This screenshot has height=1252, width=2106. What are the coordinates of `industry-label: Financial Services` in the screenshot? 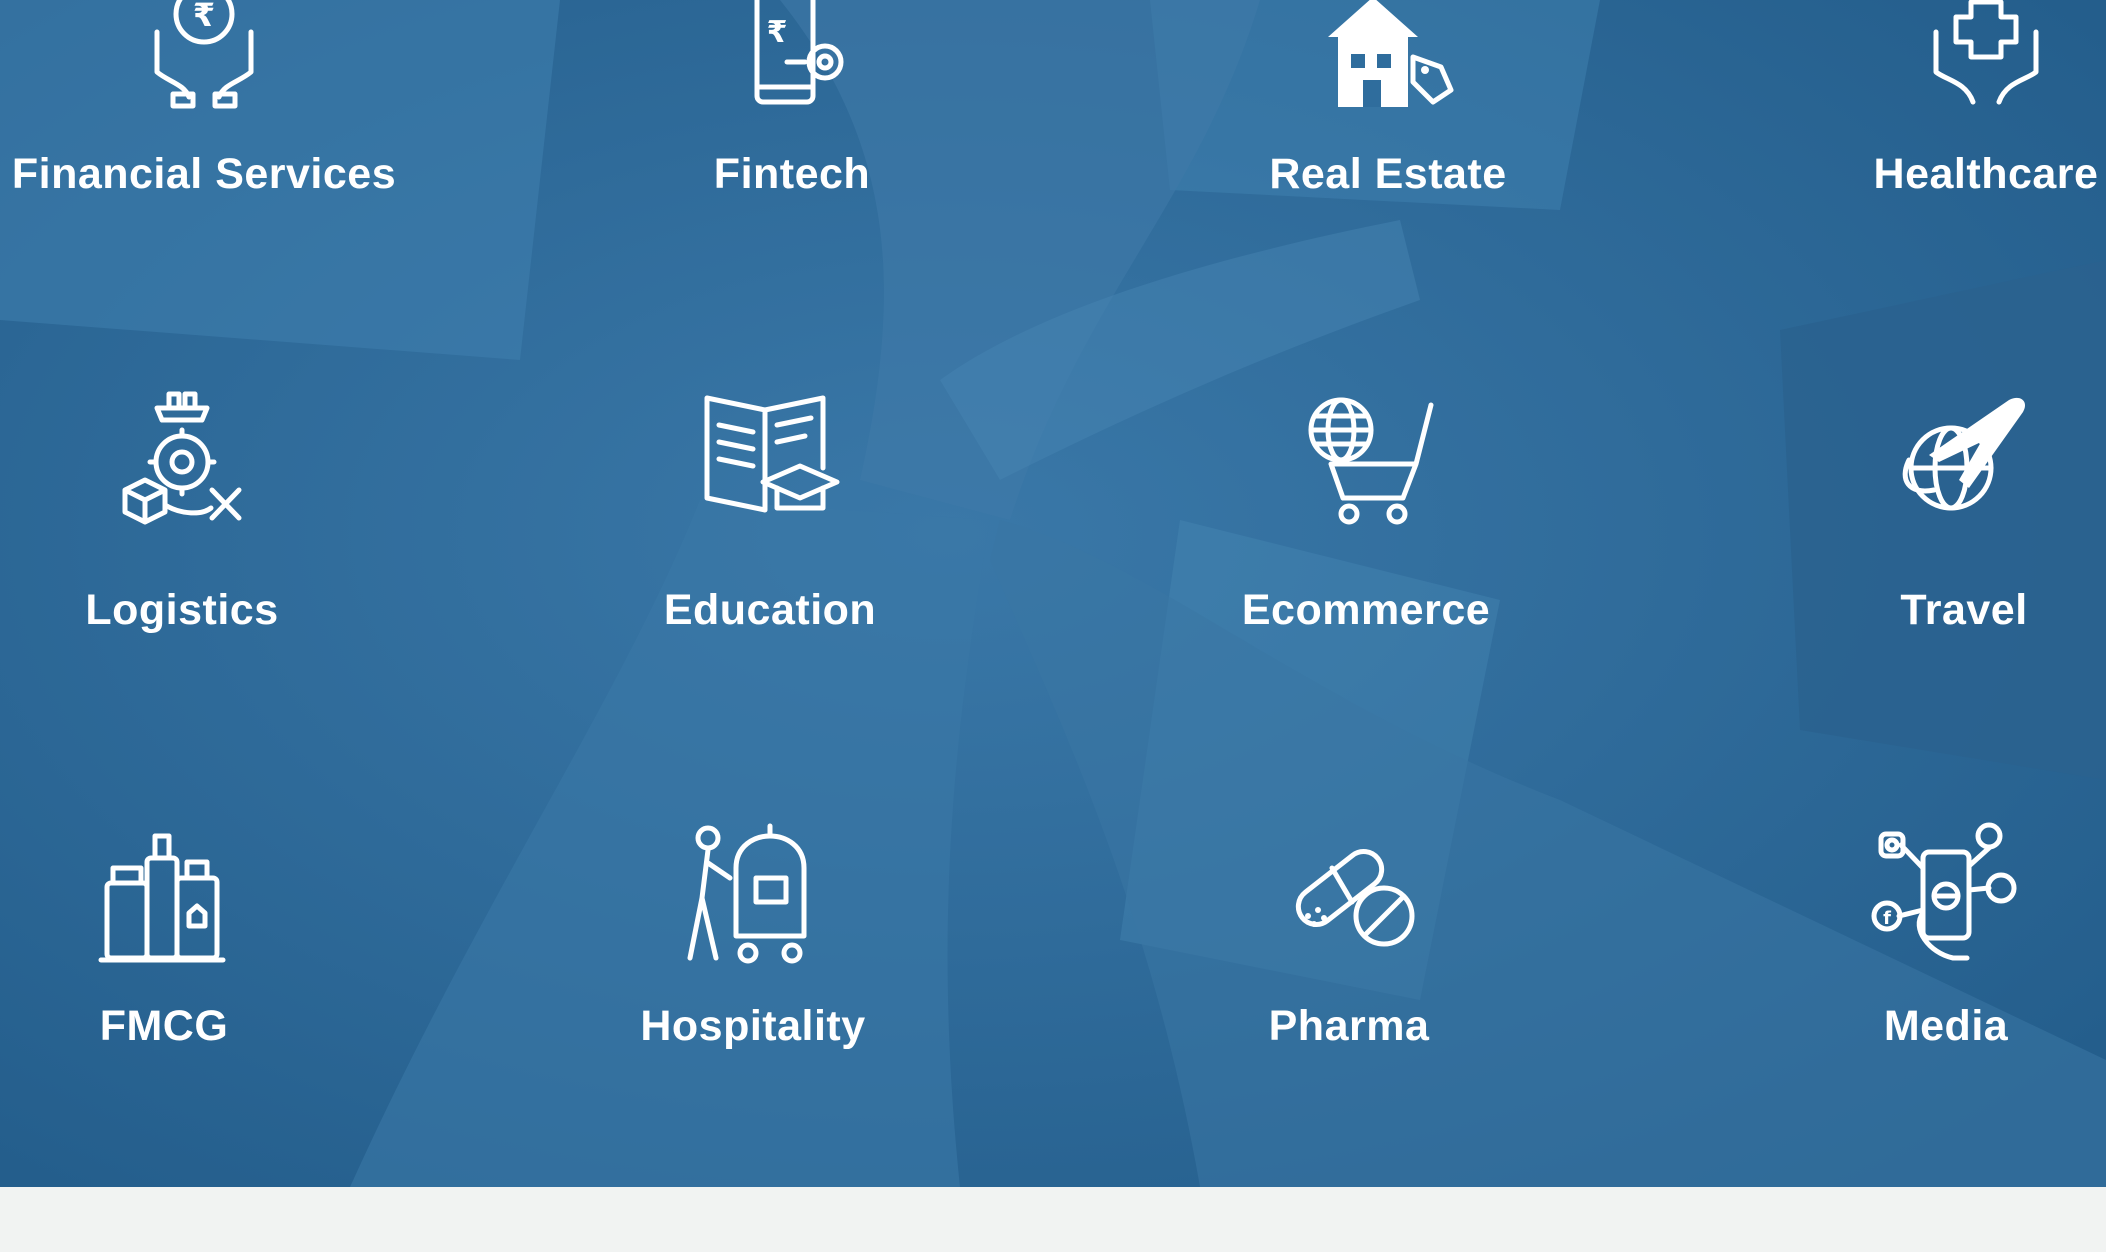 It's located at (204, 174).